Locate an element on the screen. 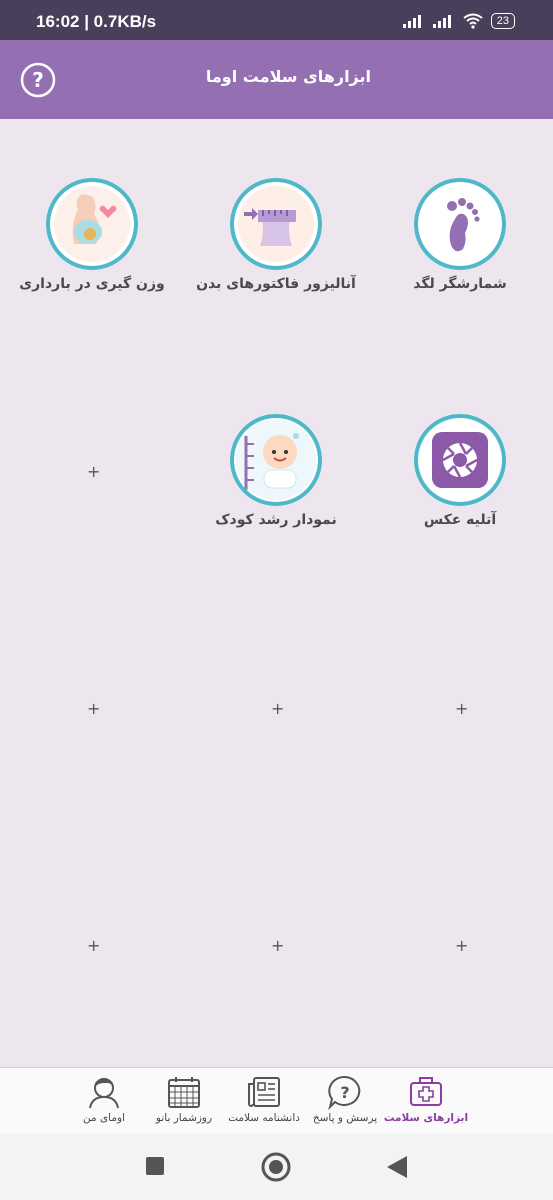 The image size is (553, 1200). status-time: 16:02 | 0.7KB/s is located at coordinates (96, 21).